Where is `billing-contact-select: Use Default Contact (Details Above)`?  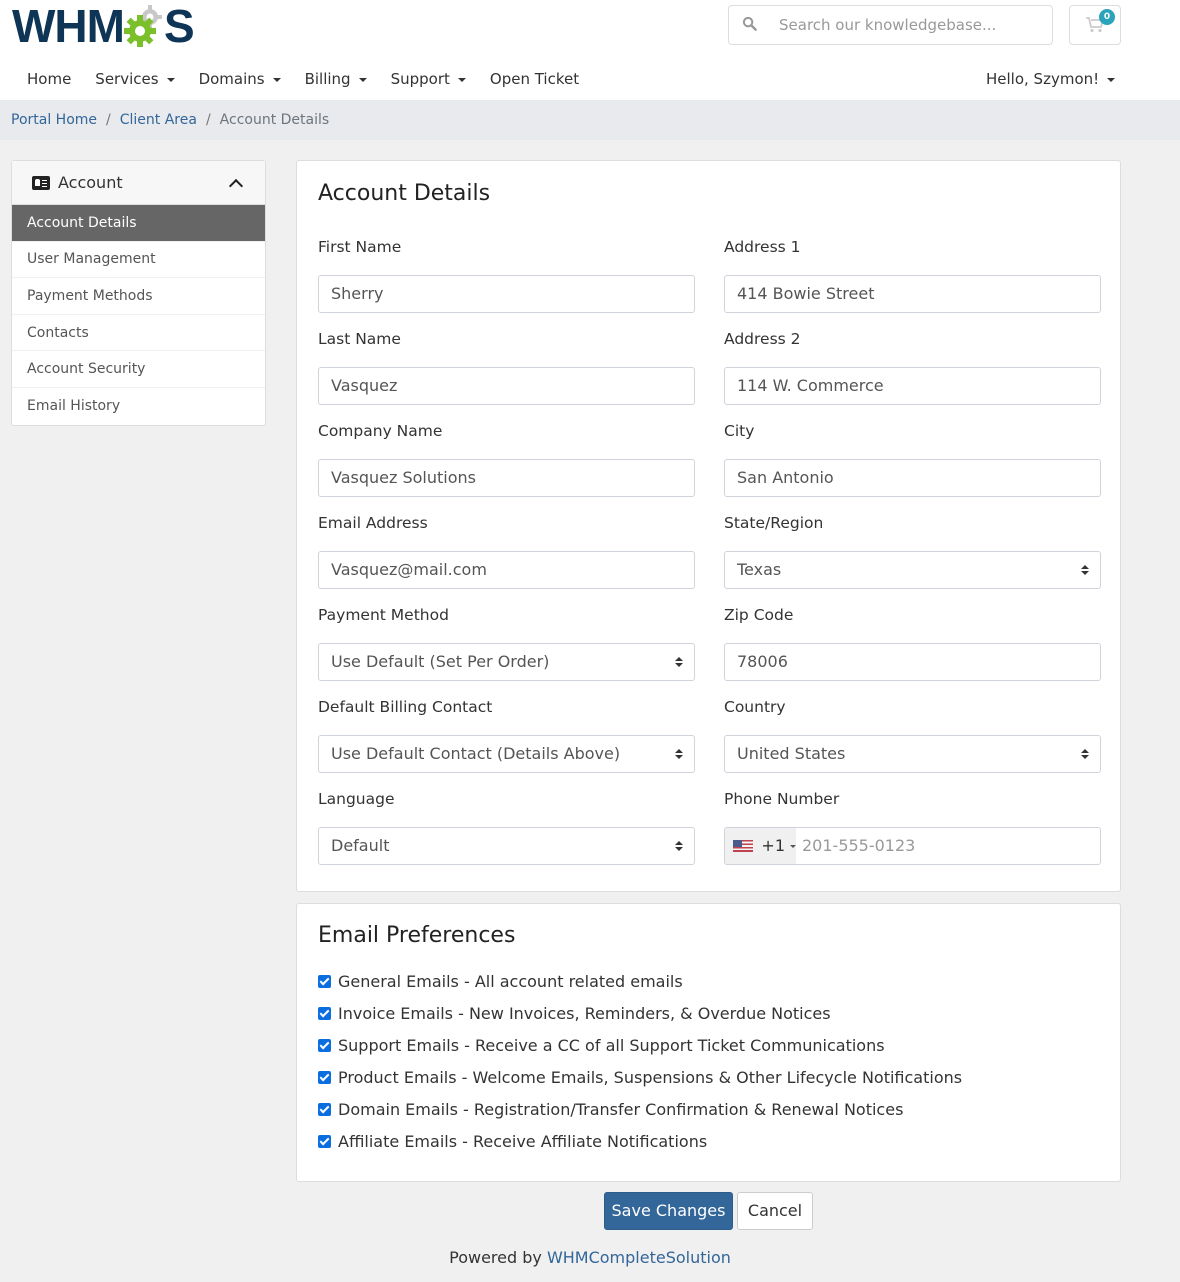
billing-contact-select: Use Default Contact (Details Above) is located at coordinates (506, 754).